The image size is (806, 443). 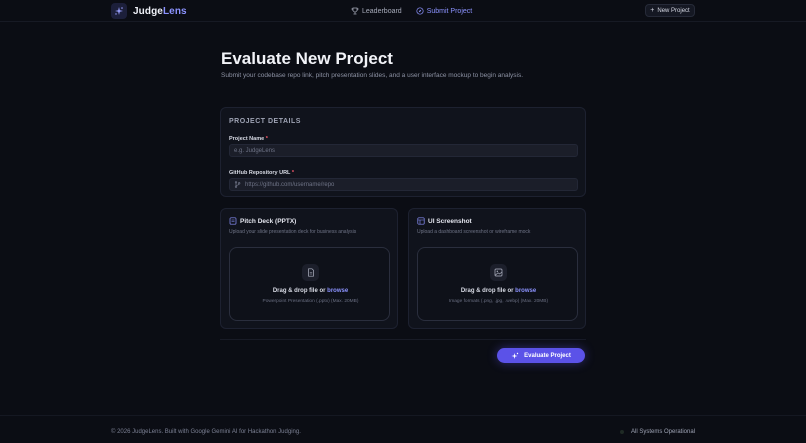 What do you see at coordinates (622, 432) in the screenshot?
I see `status-dot-icon` at bounding box center [622, 432].